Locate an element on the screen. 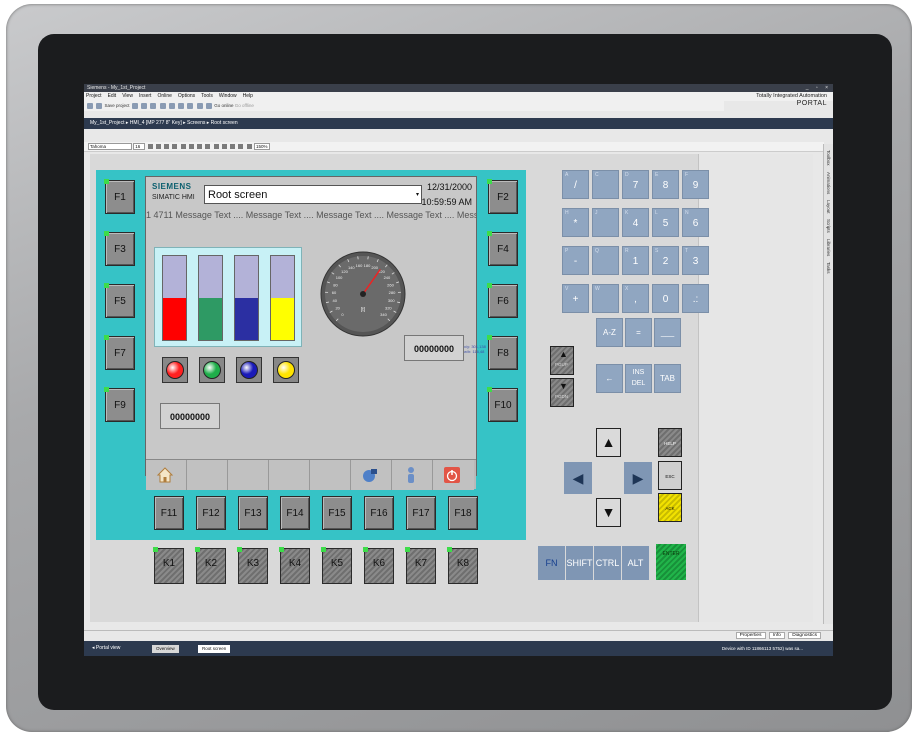  fkey-f6: F6 is located at coordinates (502, 300).